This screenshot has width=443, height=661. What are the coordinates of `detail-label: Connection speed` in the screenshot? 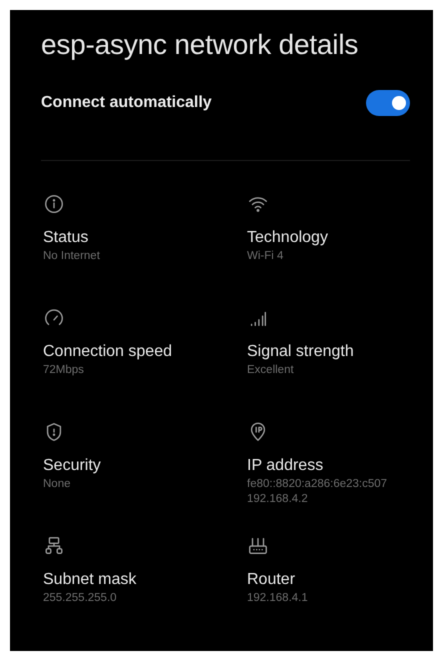 It's located at (108, 352).